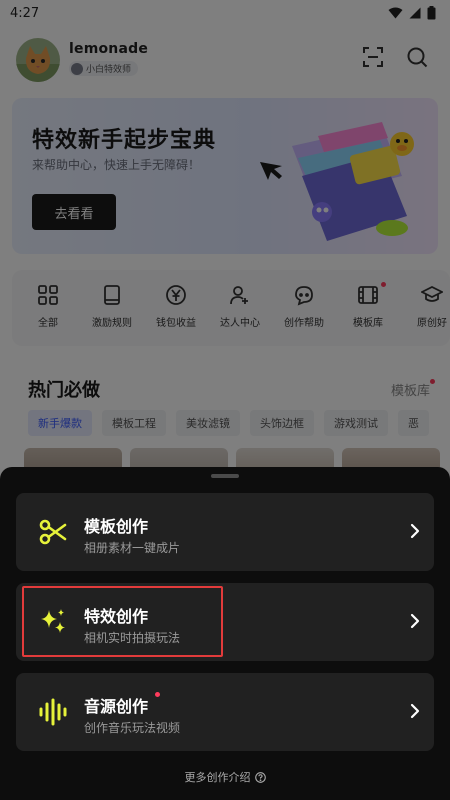 The height and width of the screenshot is (800, 450). What do you see at coordinates (157, 694) in the screenshot?
I see `new-dot` at bounding box center [157, 694].